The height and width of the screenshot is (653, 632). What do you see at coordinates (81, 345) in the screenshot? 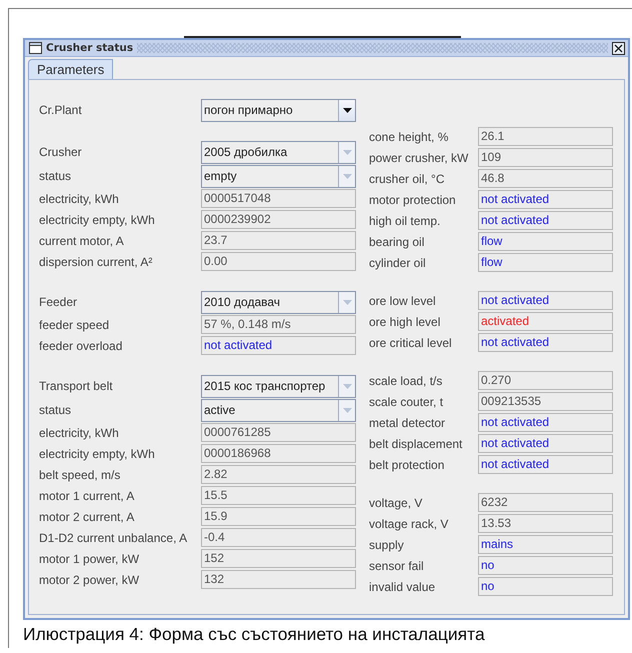
I see `field-label: feeder overload` at bounding box center [81, 345].